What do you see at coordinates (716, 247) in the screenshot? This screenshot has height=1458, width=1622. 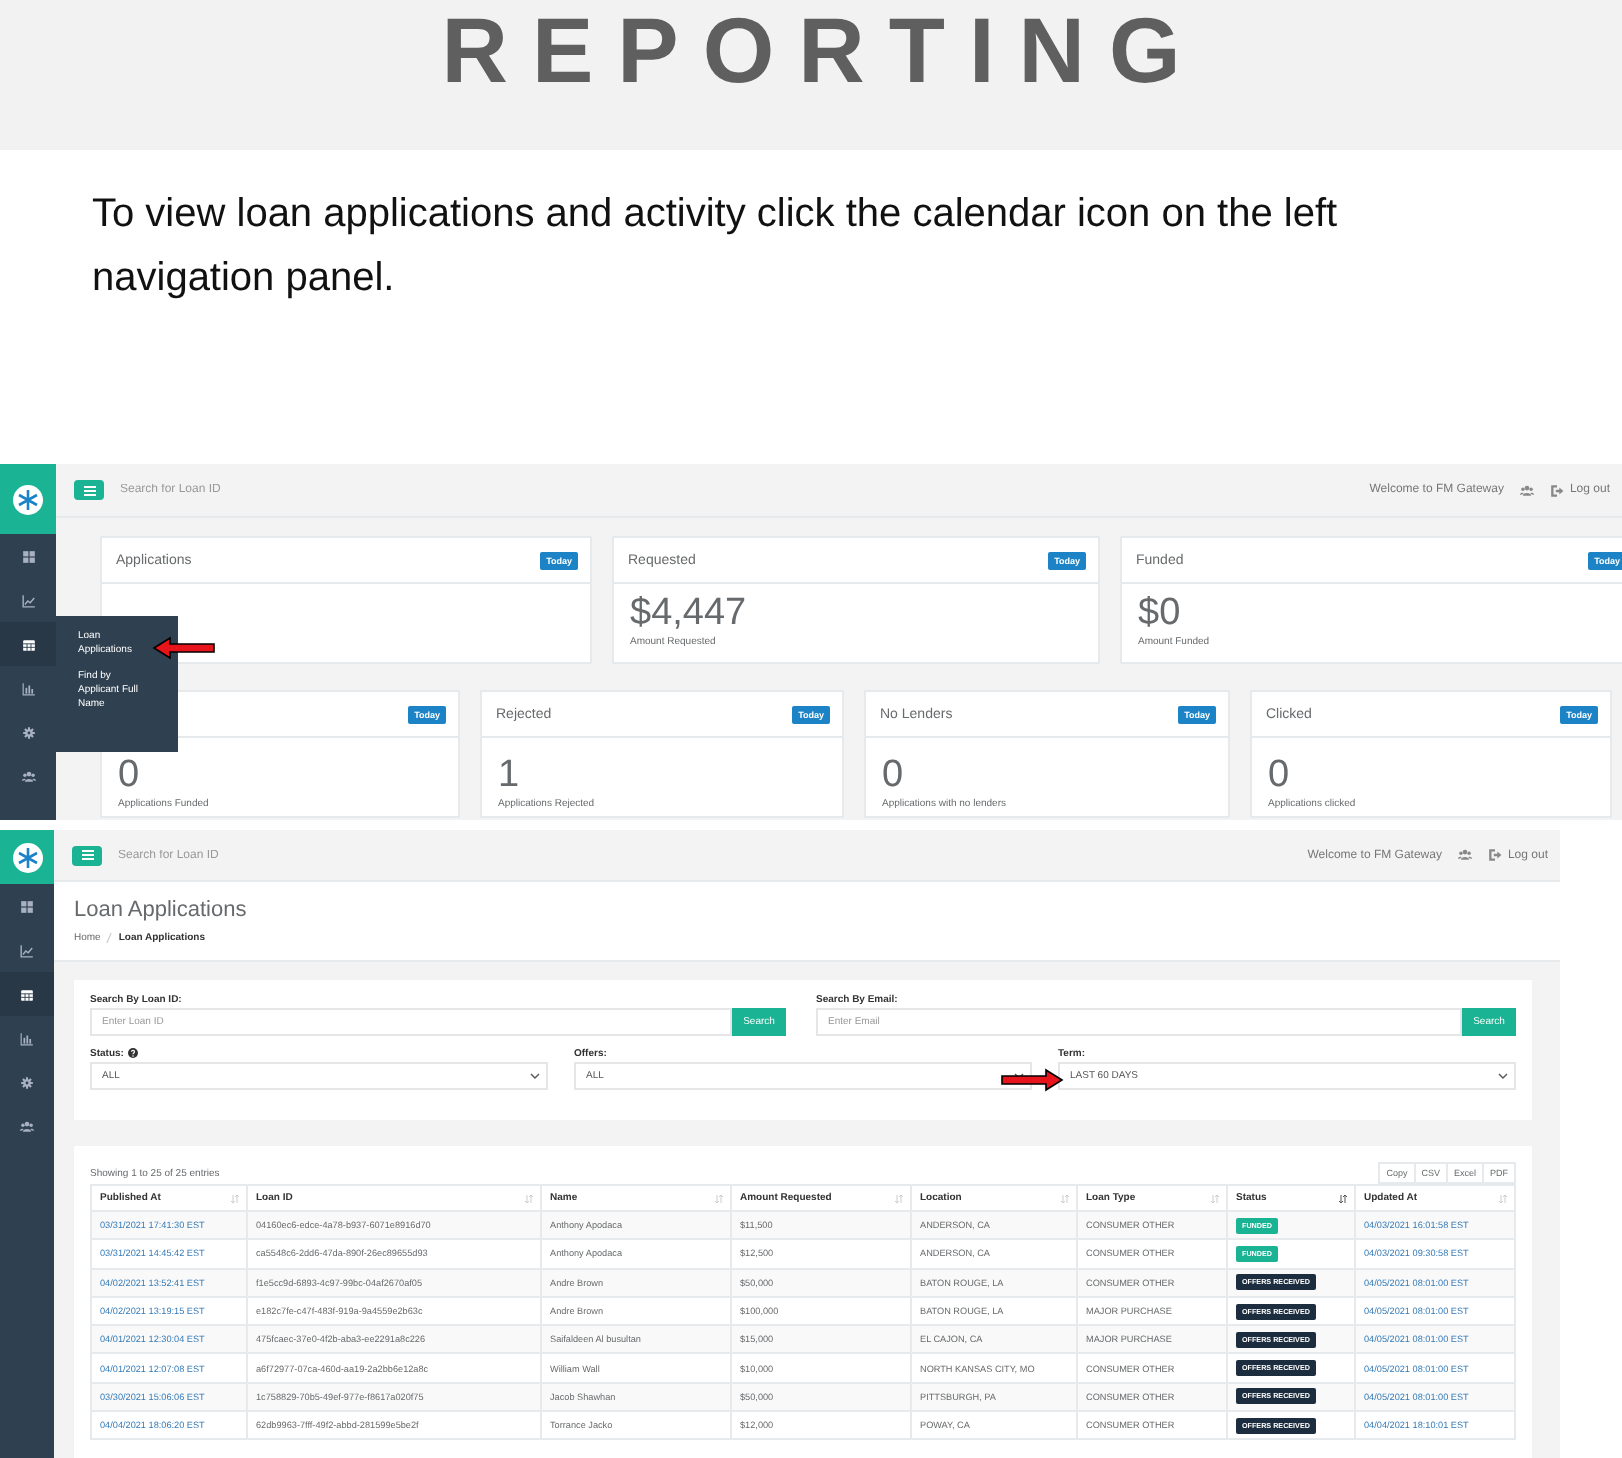 I see `instructions-text: To view loan applications and activity click the calendar icon on the left navigation panel.` at bounding box center [716, 247].